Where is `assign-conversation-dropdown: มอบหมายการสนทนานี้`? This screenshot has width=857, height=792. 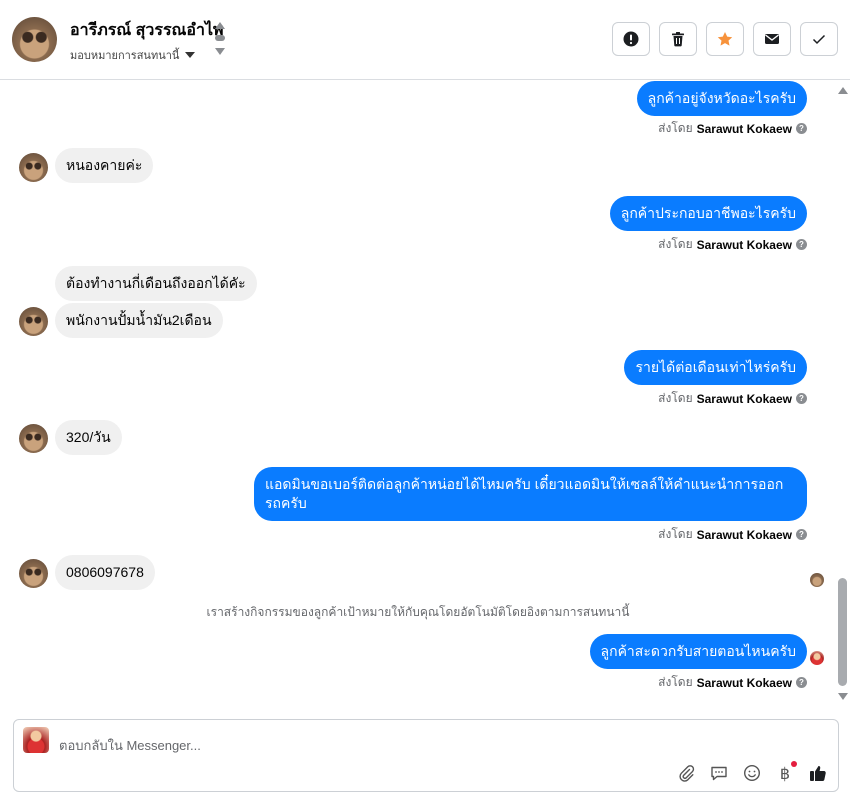 assign-conversation-dropdown: มอบหมายการสนทนานี้ is located at coordinates (133, 55).